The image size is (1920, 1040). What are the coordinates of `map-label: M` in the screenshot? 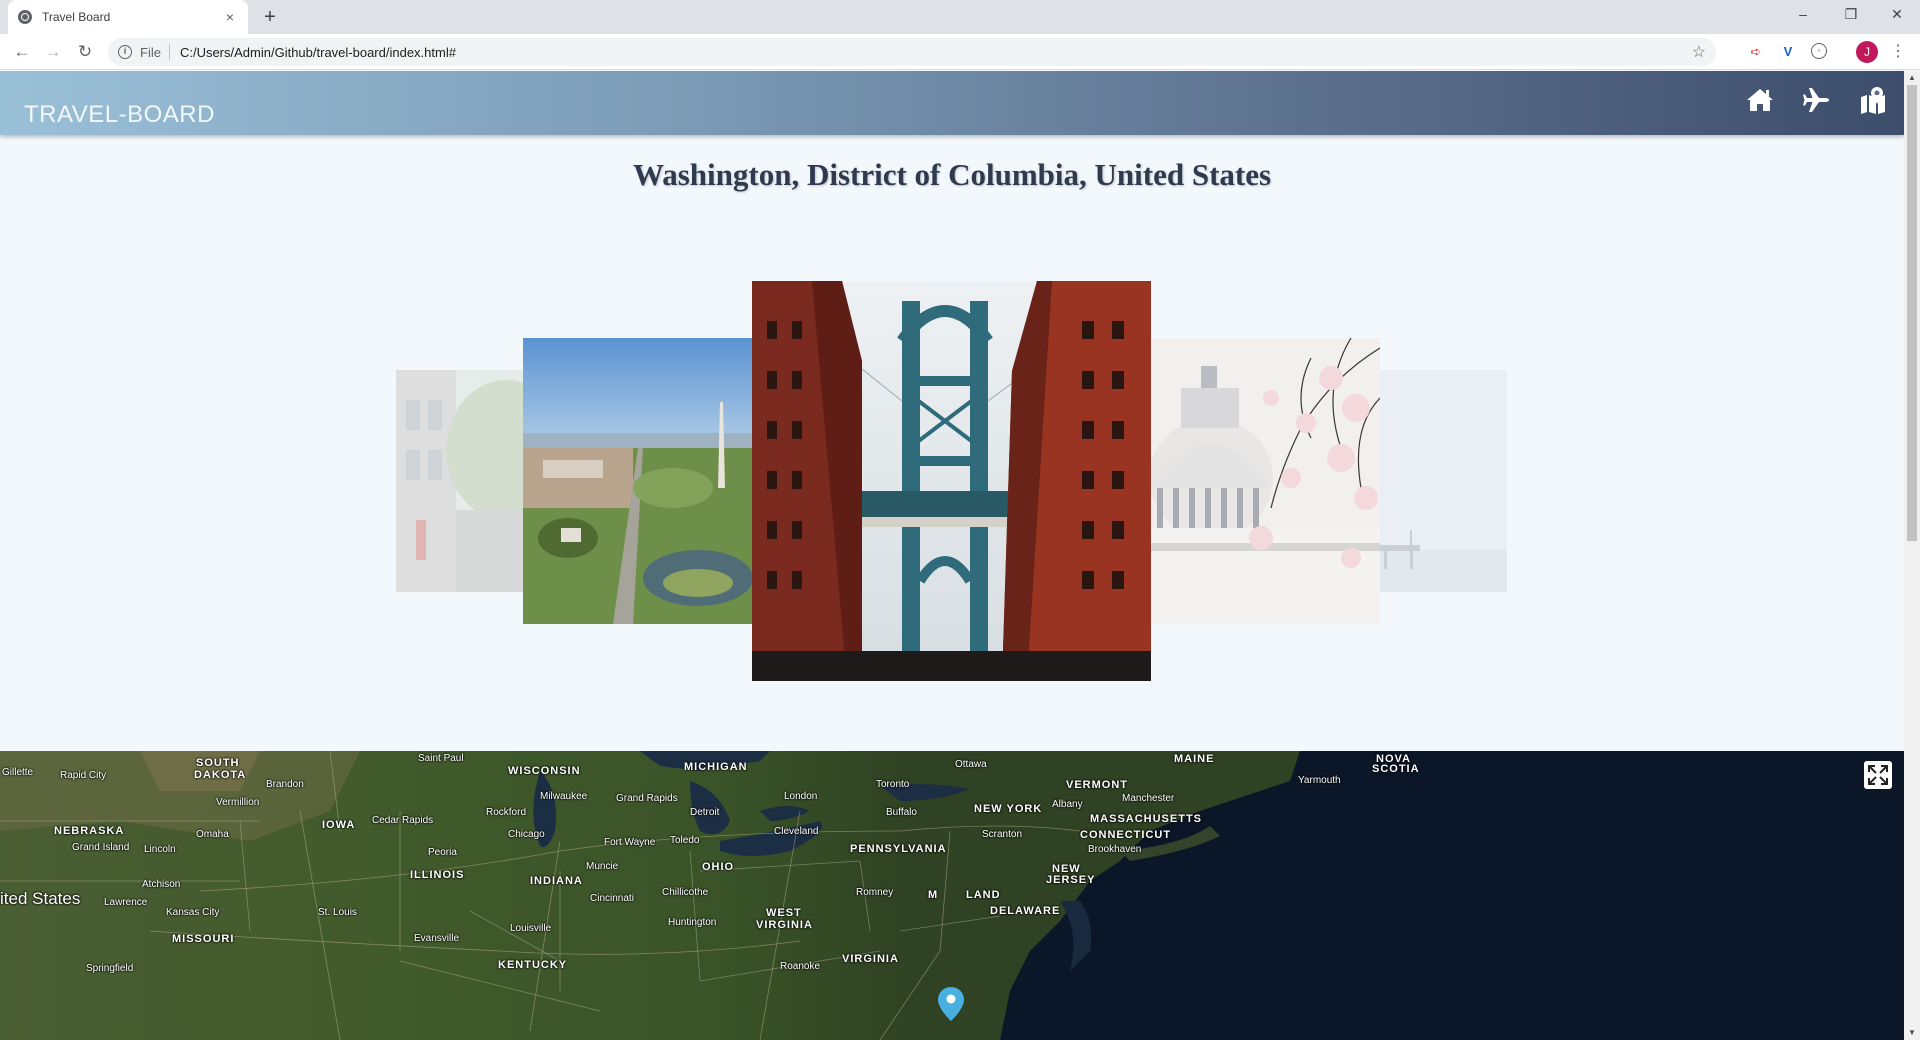 It's located at (933, 895).